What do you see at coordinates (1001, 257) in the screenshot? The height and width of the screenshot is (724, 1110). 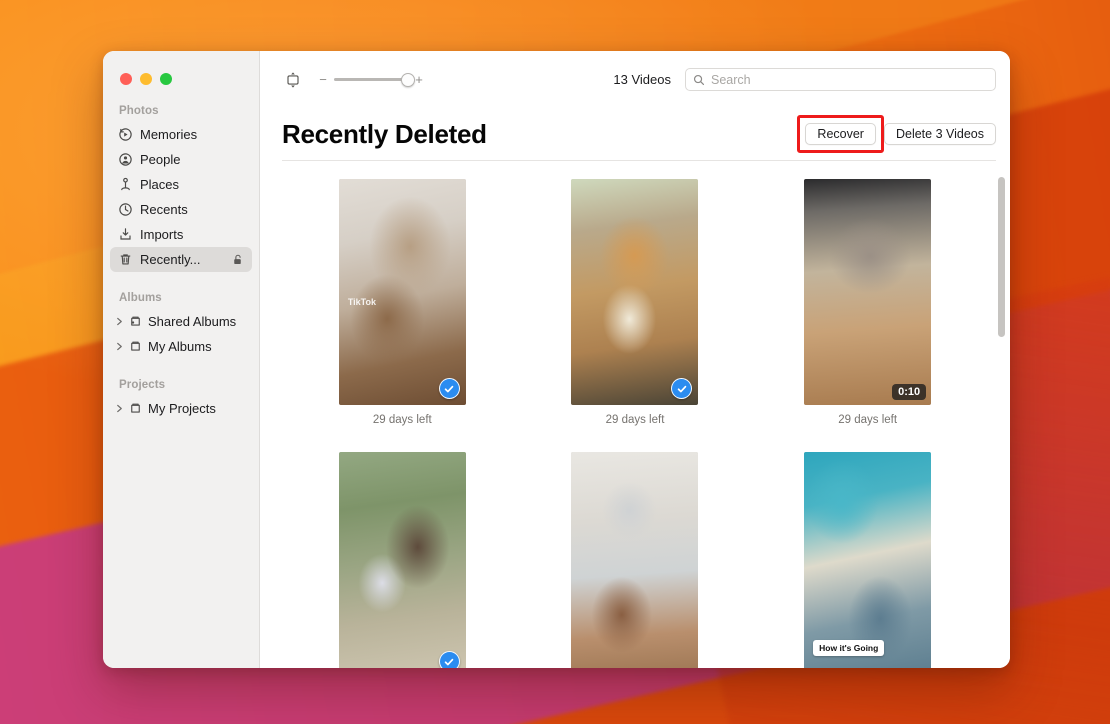 I see `vertical-scrollbar` at bounding box center [1001, 257].